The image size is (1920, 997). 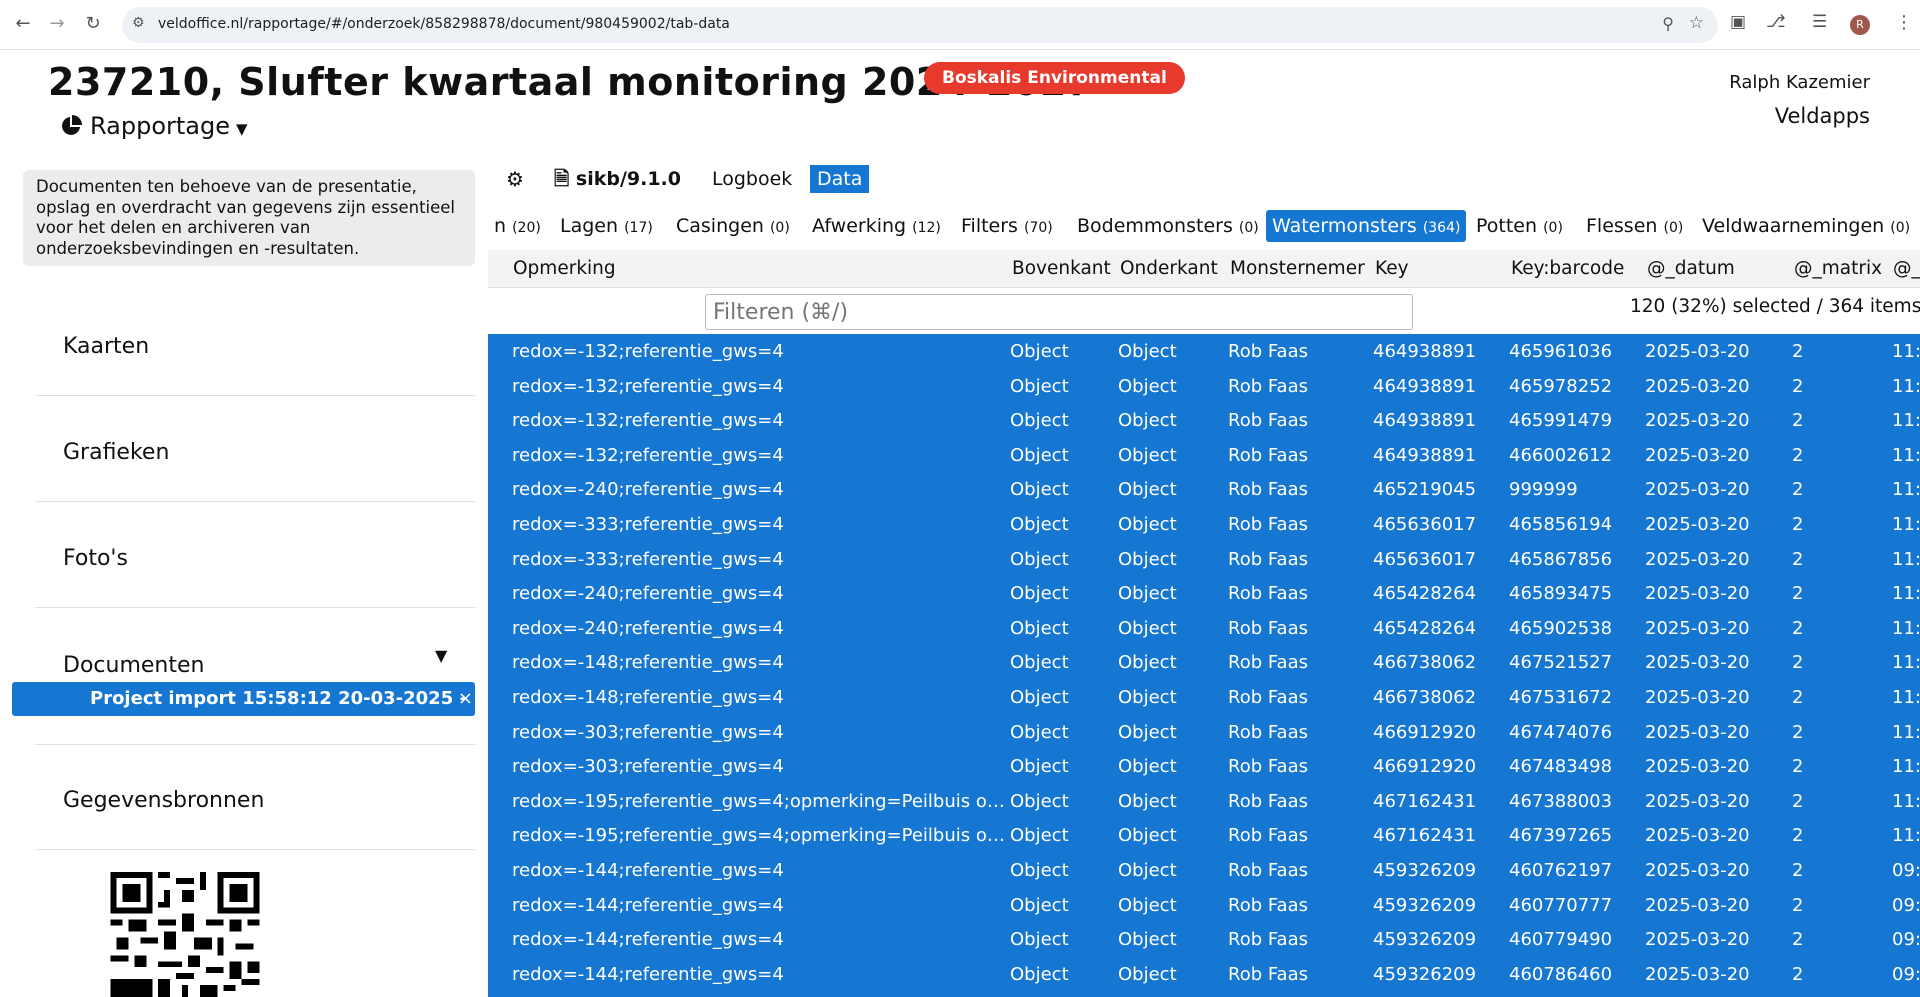 What do you see at coordinates (243, 699) in the screenshot?
I see `document-item-selected: Project import 15:58:12 20-03-2025 - ×` at bounding box center [243, 699].